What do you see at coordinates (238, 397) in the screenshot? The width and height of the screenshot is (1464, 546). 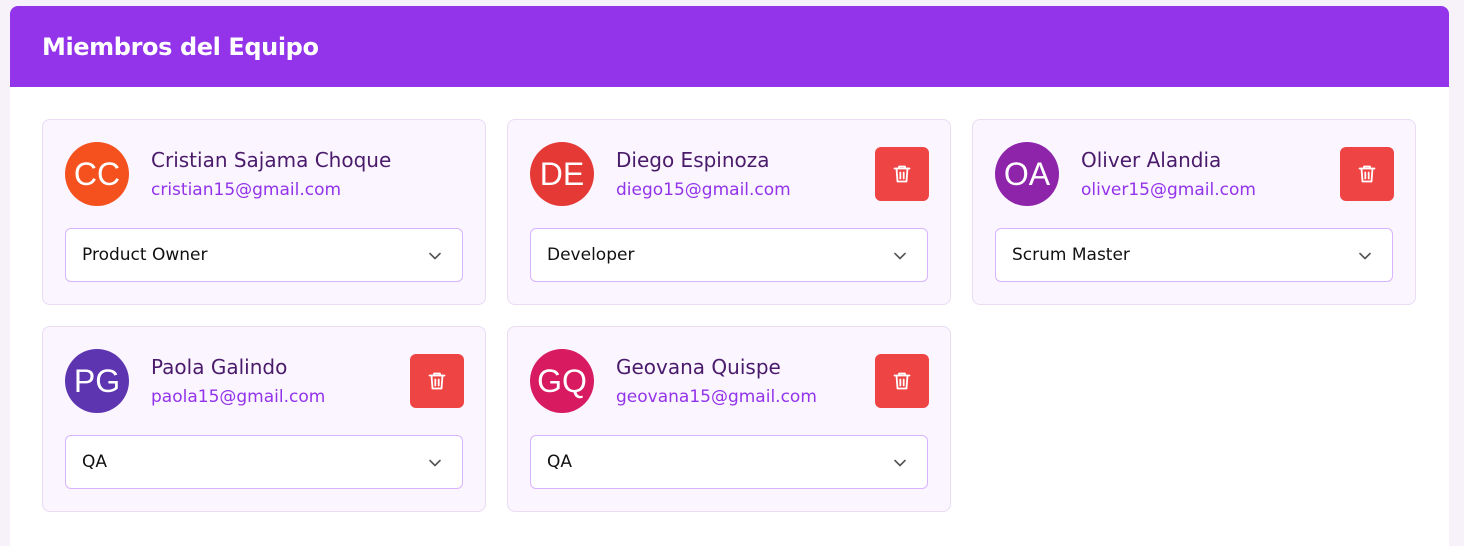 I see `member-email: paola15@gmail.com` at bounding box center [238, 397].